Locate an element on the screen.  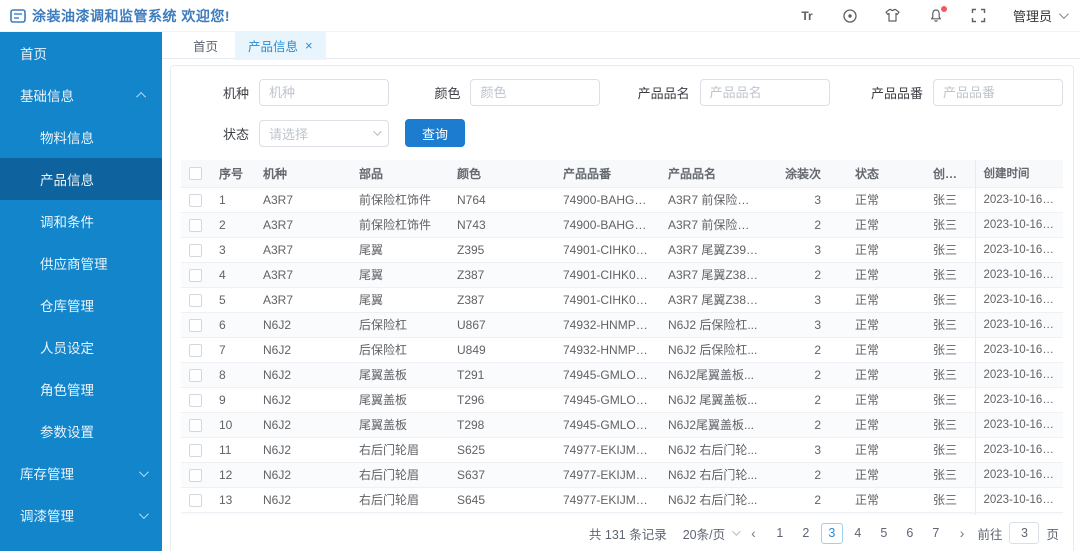
filter-form: 机种 颜色 产品品名 产品品番 is located at coordinates (622, 119).